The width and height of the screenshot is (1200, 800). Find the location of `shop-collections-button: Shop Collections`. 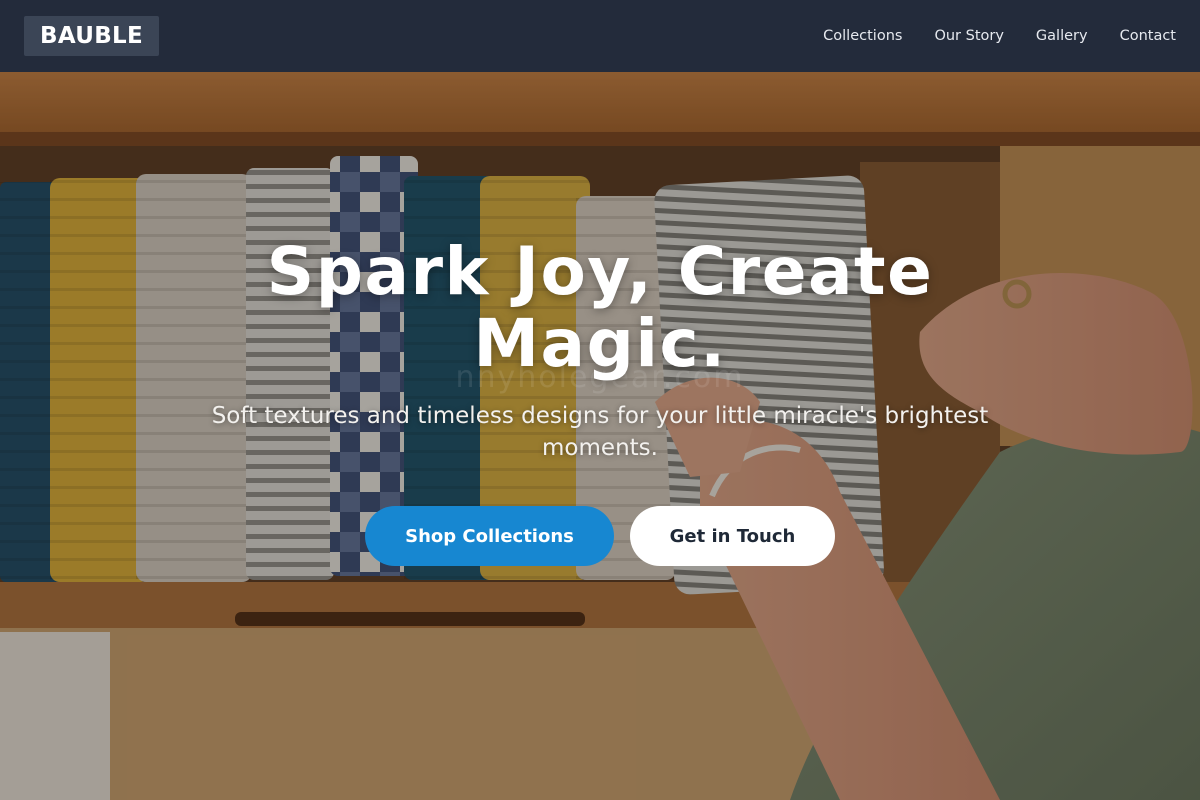

shop-collections-button: Shop Collections is located at coordinates (489, 536).